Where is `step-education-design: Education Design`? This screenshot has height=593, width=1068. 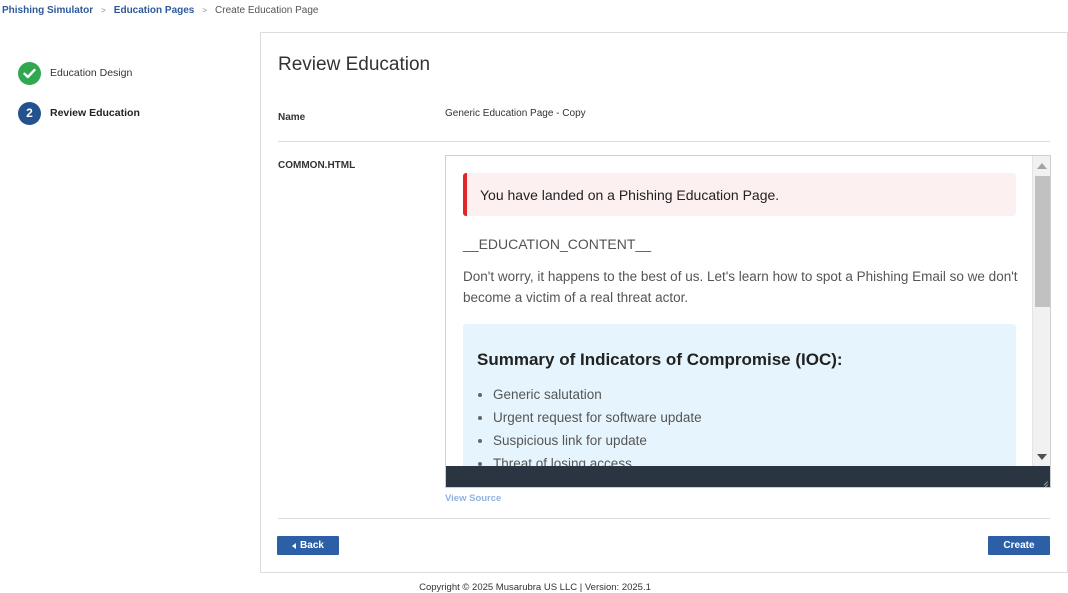
step-education-design: Education Design is located at coordinates (79, 73).